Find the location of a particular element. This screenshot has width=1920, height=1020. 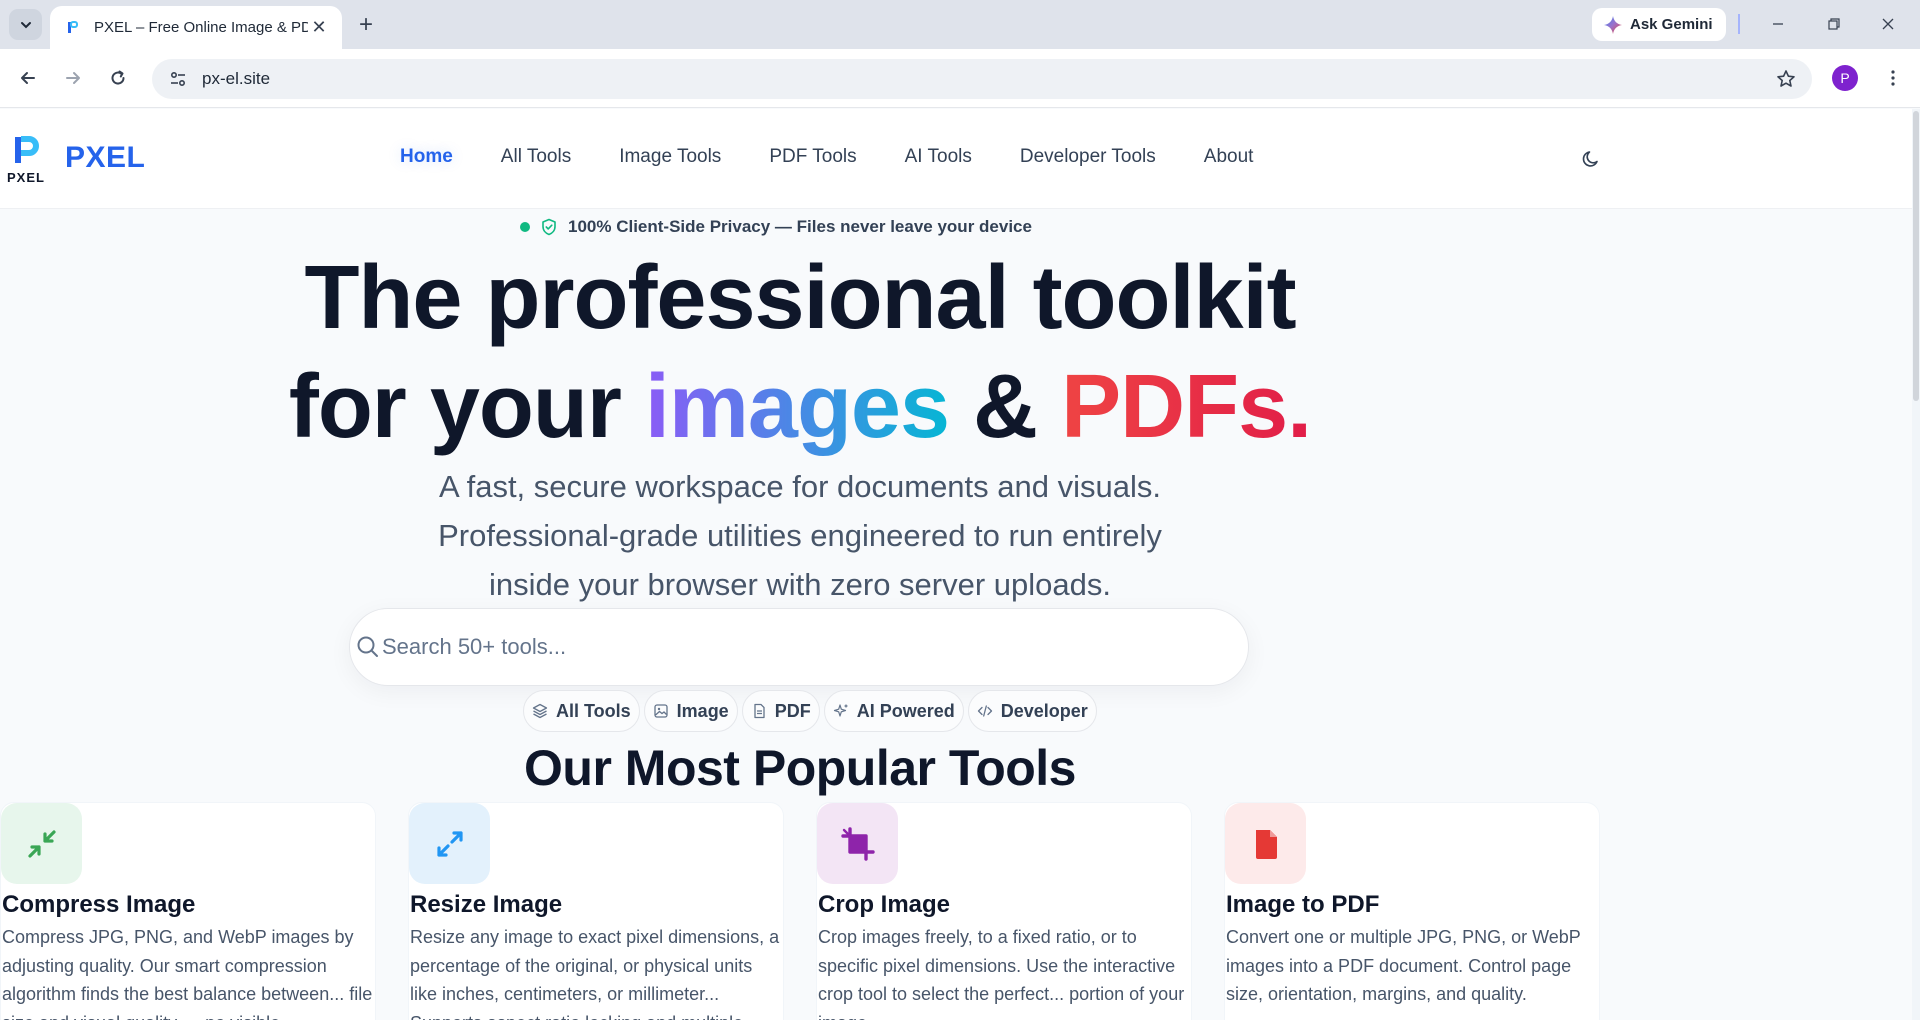

chip-label: Developer is located at coordinates (1044, 710).